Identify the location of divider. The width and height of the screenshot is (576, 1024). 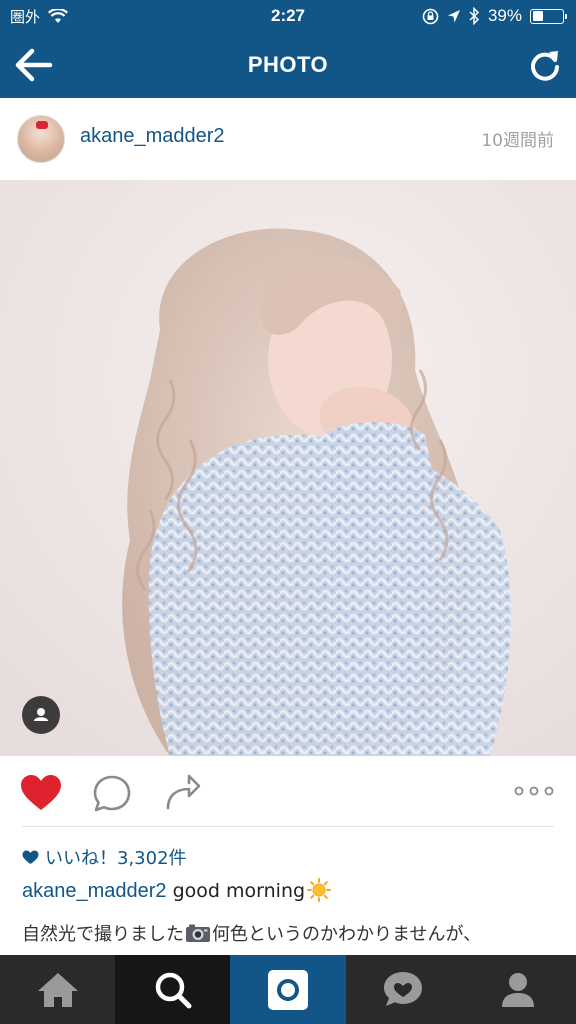
(288, 826).